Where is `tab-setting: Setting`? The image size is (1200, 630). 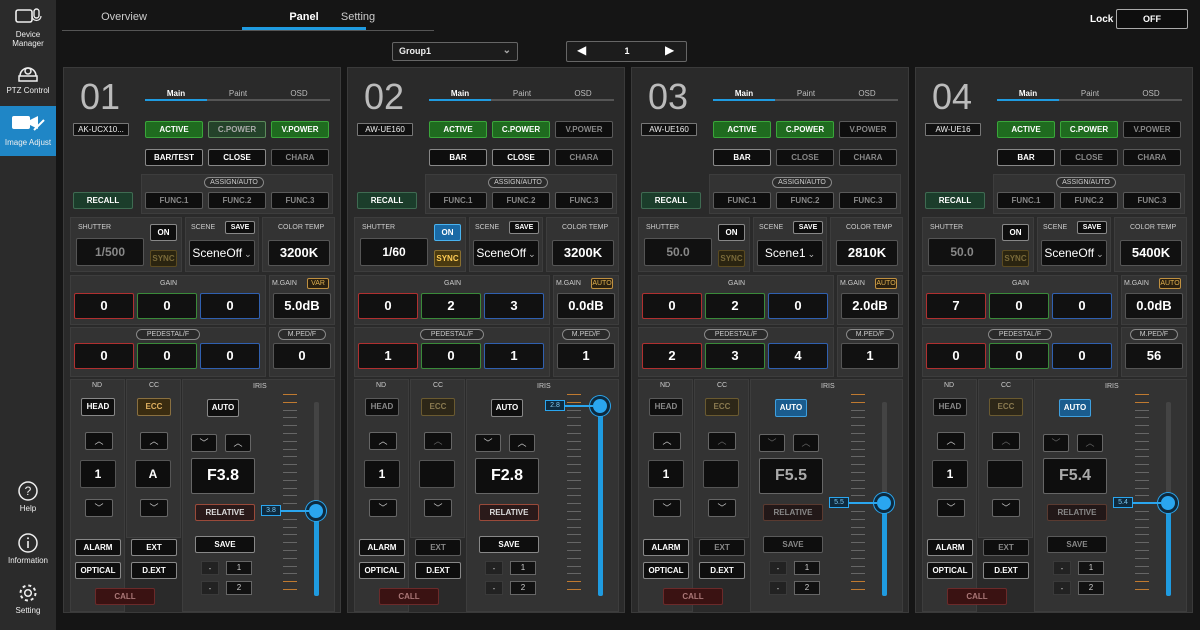
tab-setting: Setting is located at coordinates (358, 17).